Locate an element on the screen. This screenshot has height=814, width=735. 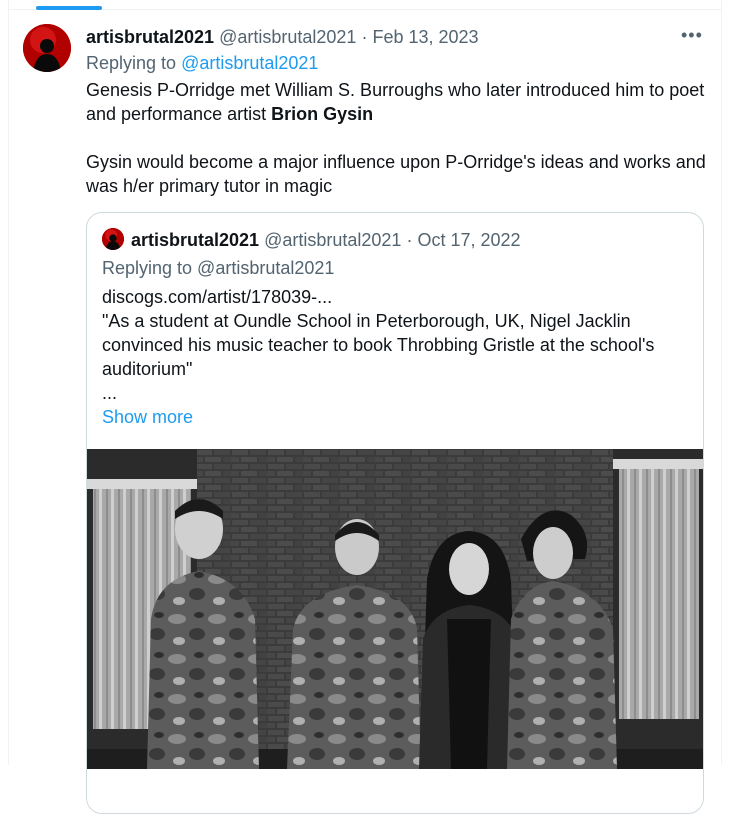
quoted-avatar-image is located at coordinates (113, 239).